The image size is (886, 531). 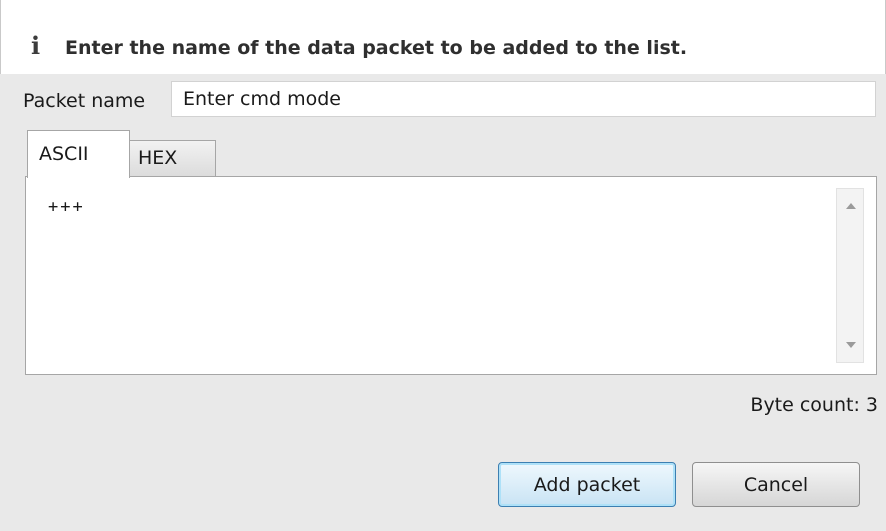 I want to click on packet-name-input, so click(x=523, y=99).